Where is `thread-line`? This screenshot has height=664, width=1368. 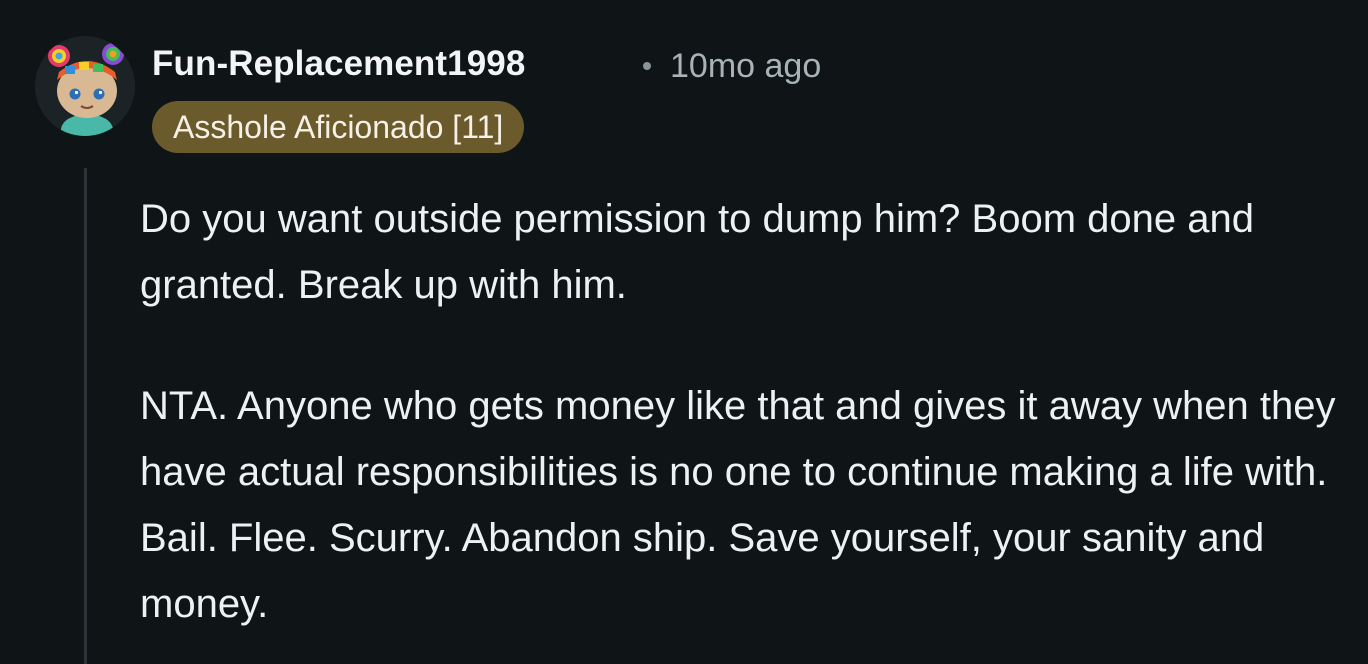 thread-line is located at coordinates (85, 416).